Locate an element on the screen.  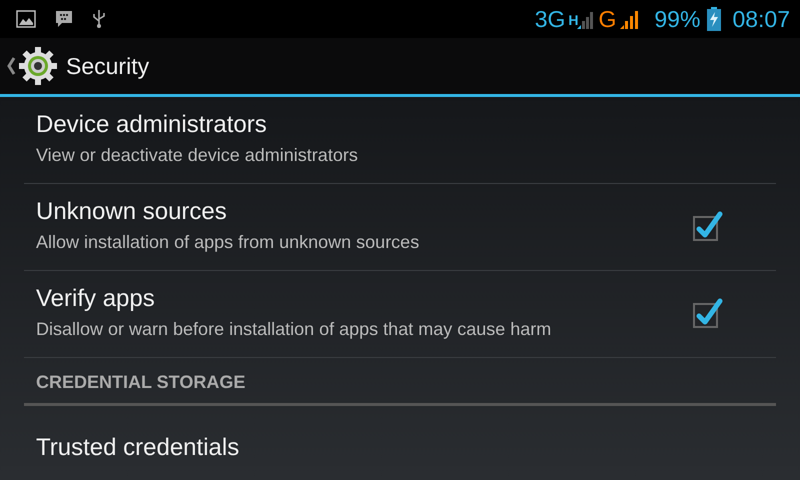
item-title: Verify apps is located at coordinates (96, 299).